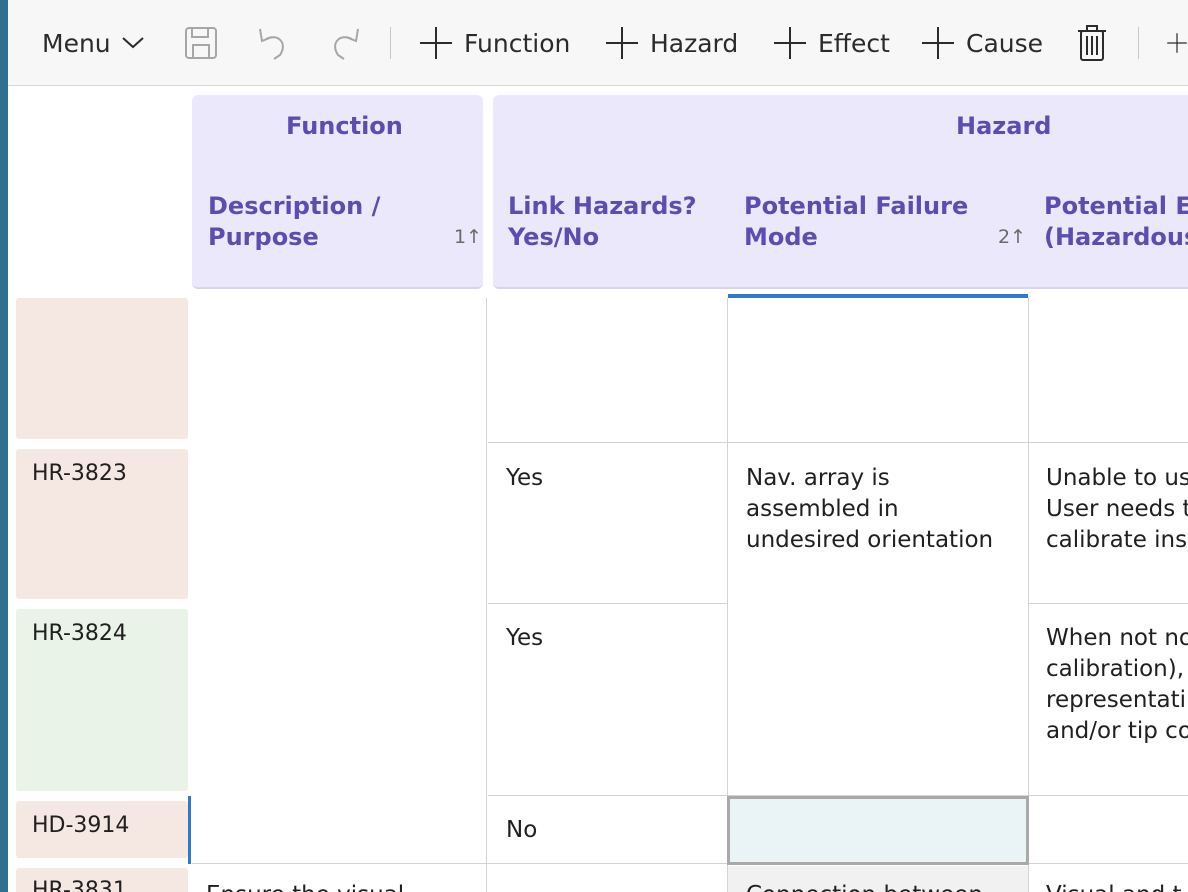 The height and width of the screenshot is (892, 1188). What do you see at coordinates (1116, 237) in the screenshot?
I see `column-header-line: (Hazardous` at bounding box center [1116, 237].